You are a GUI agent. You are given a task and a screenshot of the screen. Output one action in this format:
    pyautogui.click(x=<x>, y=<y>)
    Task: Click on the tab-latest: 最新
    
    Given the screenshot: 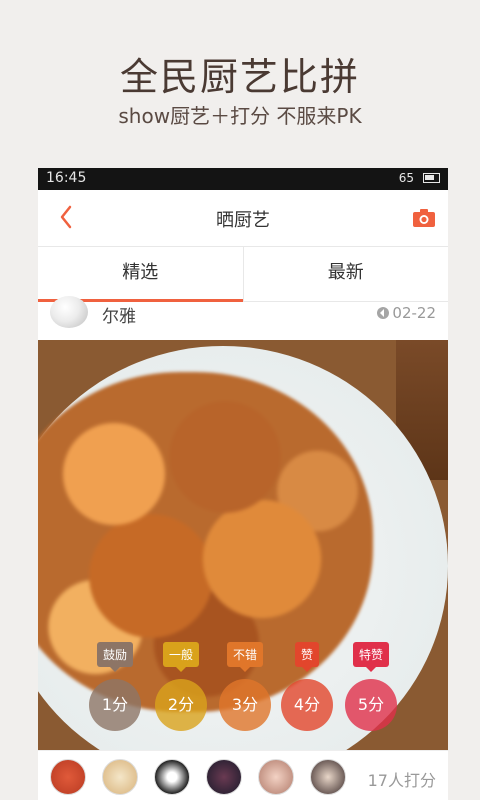 What is the action you would take?
    pyautogui.click(x=345, y=274)
    